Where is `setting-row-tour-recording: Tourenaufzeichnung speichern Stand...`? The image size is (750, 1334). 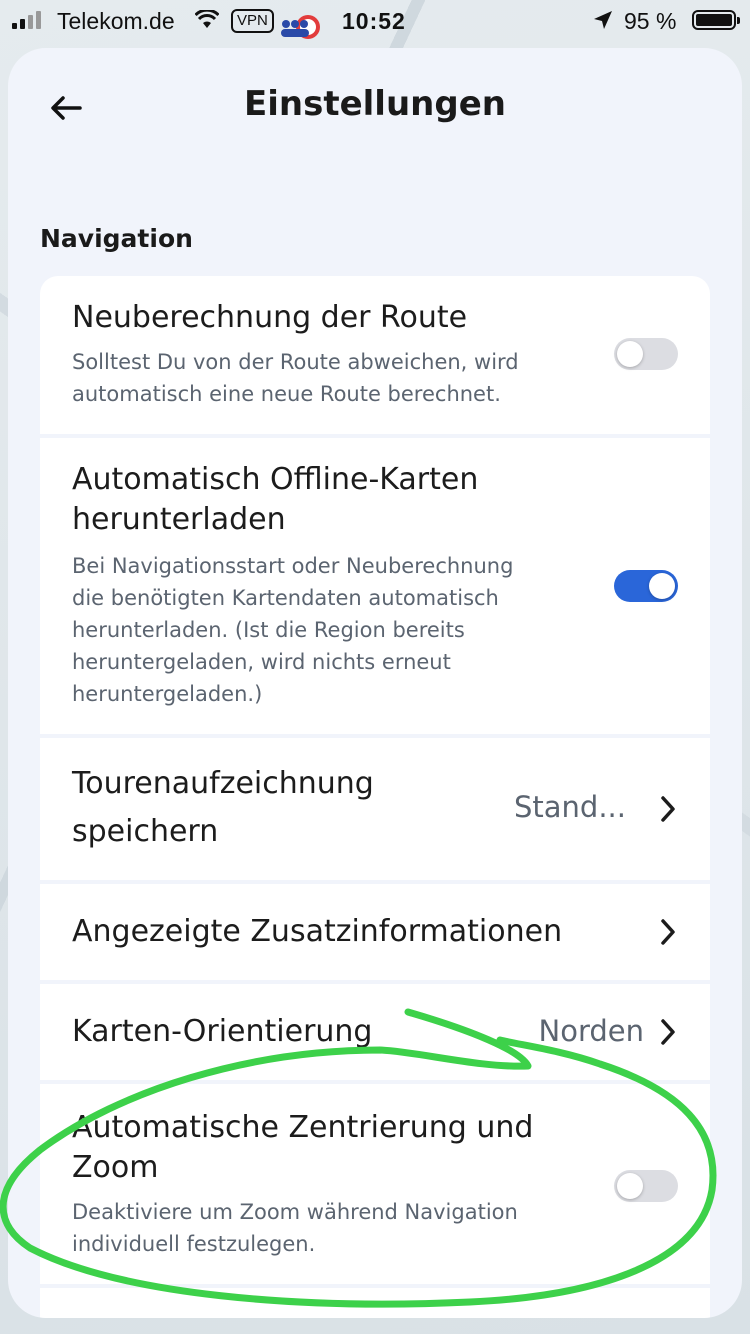 setting-row-tour-recording: Tourenaufzeichnung speichern Stand... is located at coordinates (375, 809).